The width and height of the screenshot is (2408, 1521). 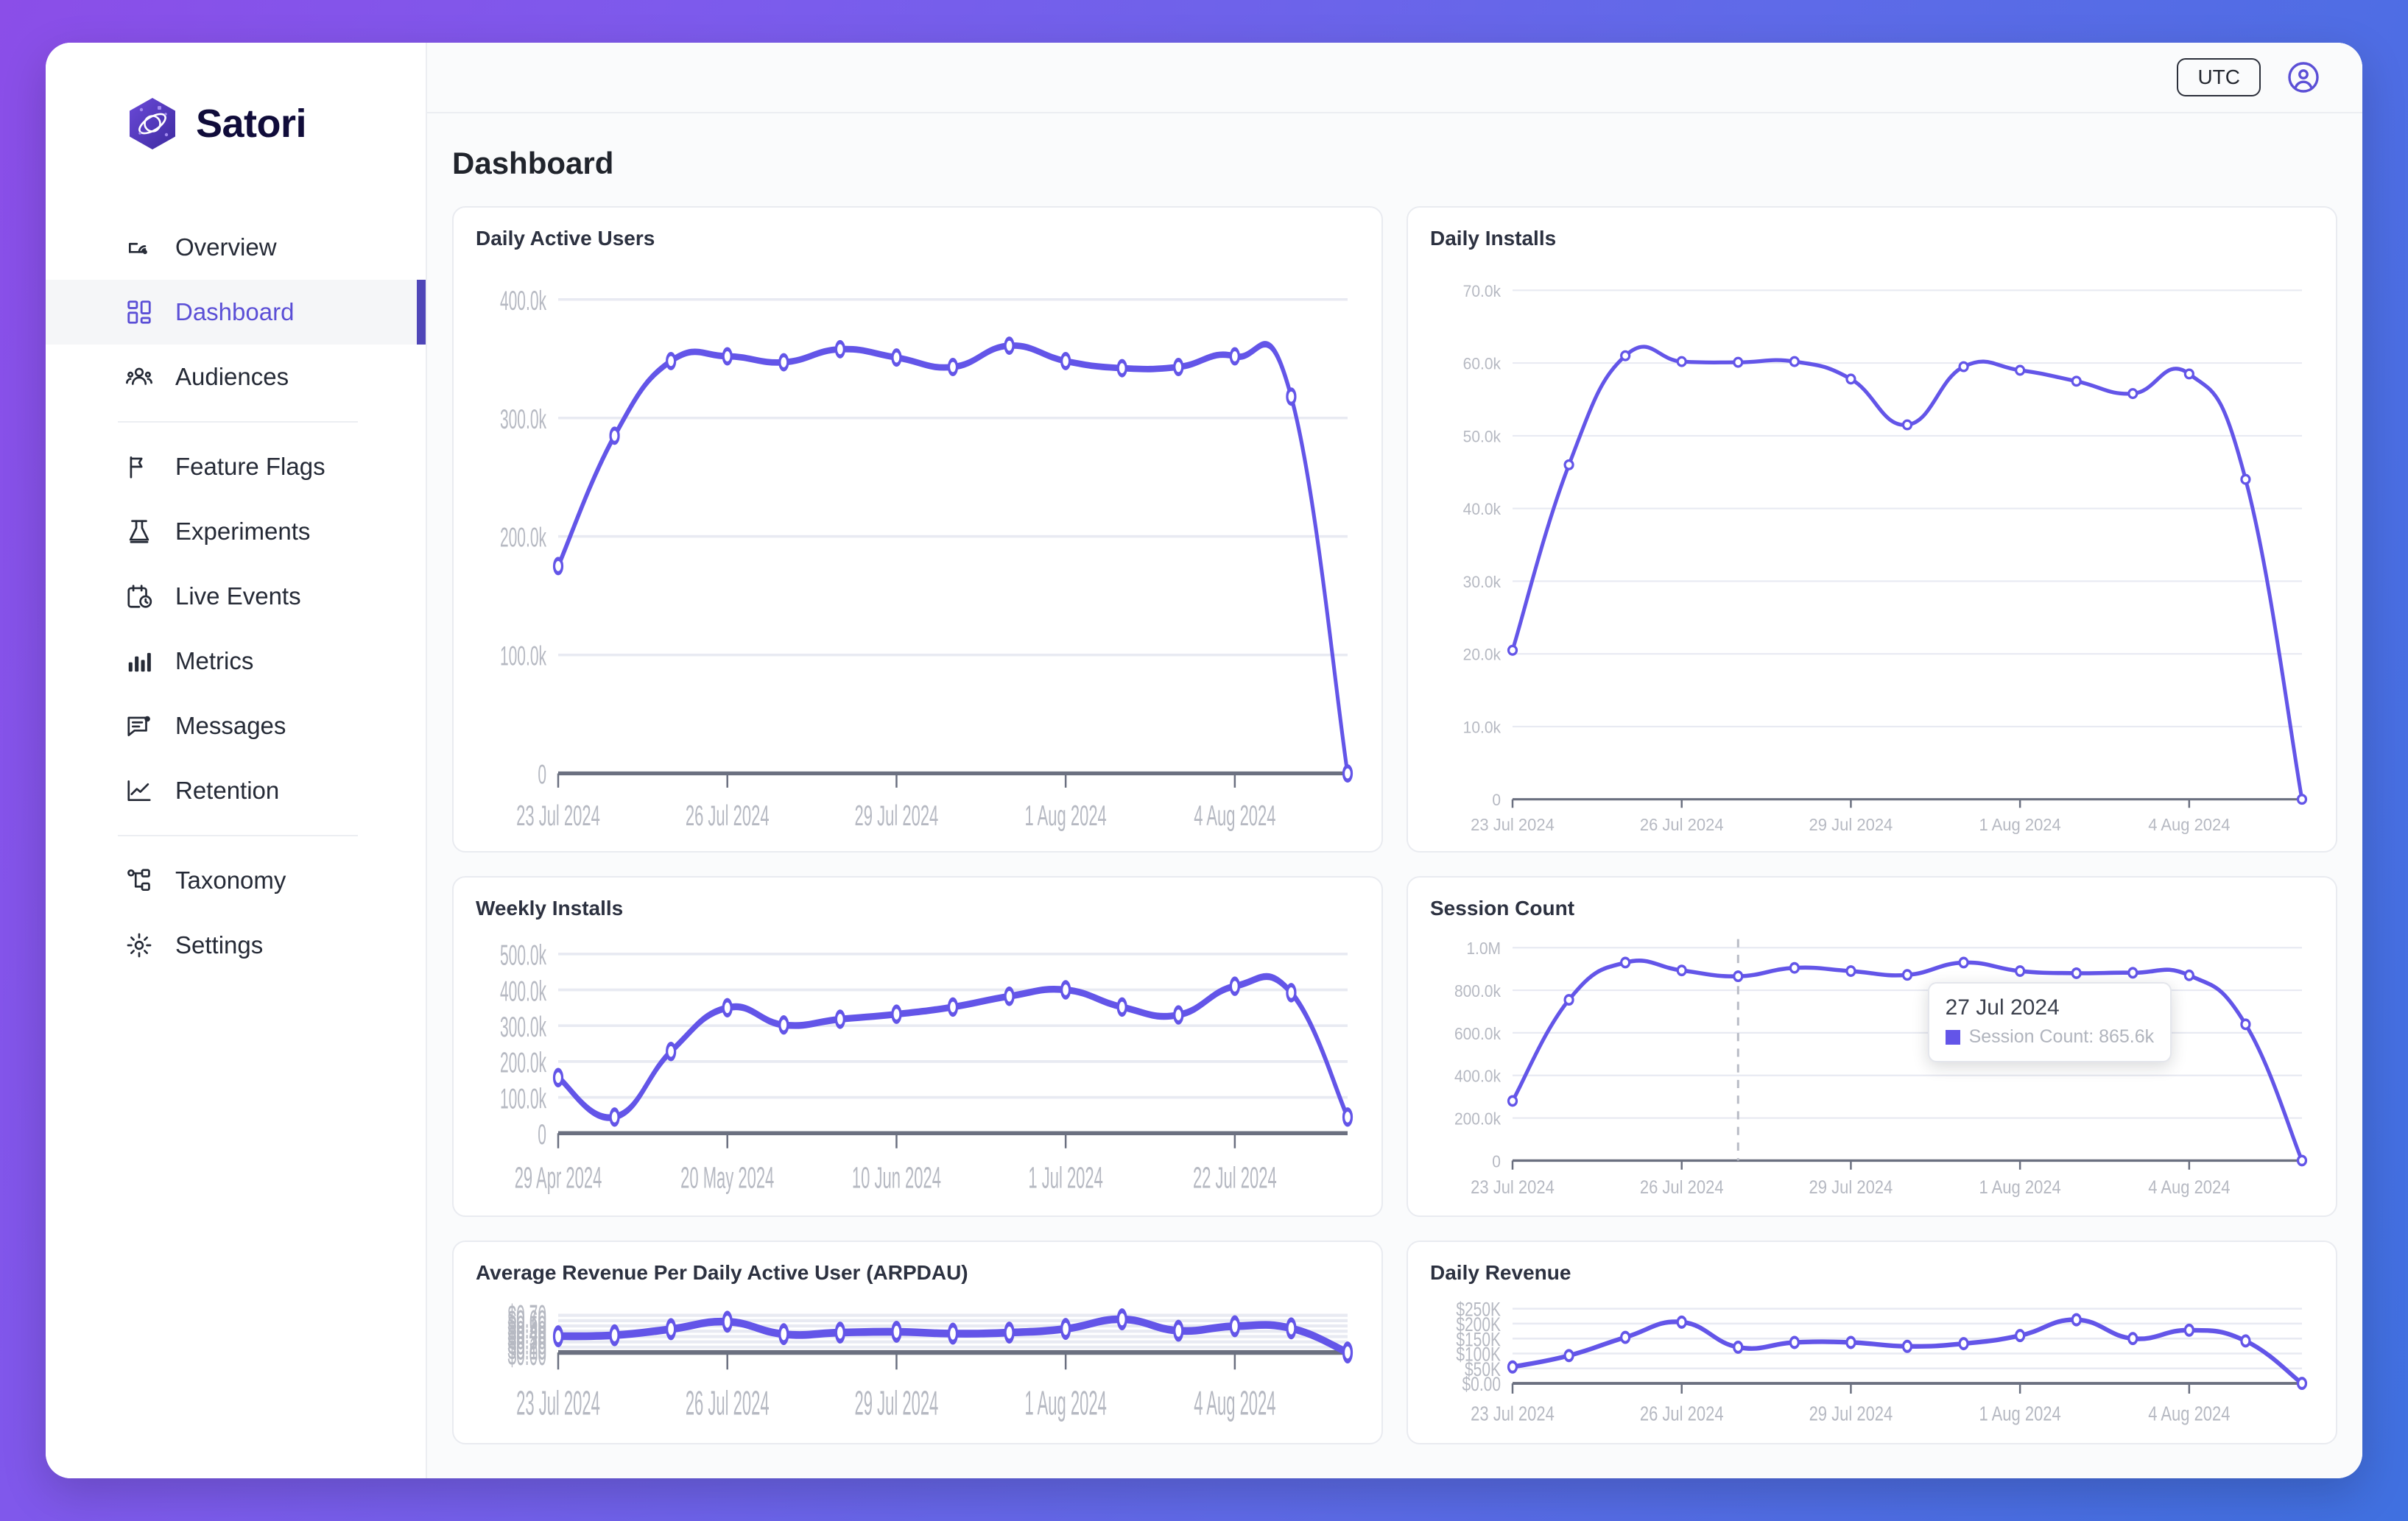 I want to click on sidebar-item-label: Audiences, so click(x=232, y=376).